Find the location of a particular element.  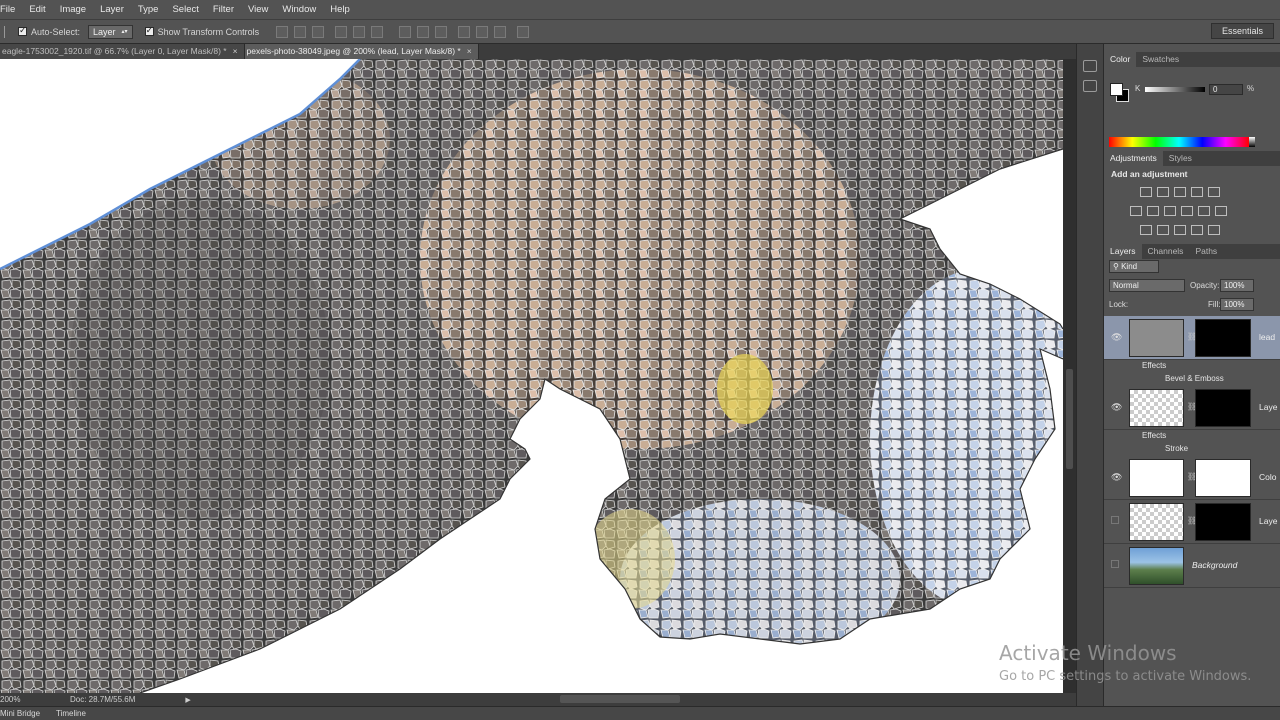

distribute-vcenter-icon is located at coordinates (423, 31).